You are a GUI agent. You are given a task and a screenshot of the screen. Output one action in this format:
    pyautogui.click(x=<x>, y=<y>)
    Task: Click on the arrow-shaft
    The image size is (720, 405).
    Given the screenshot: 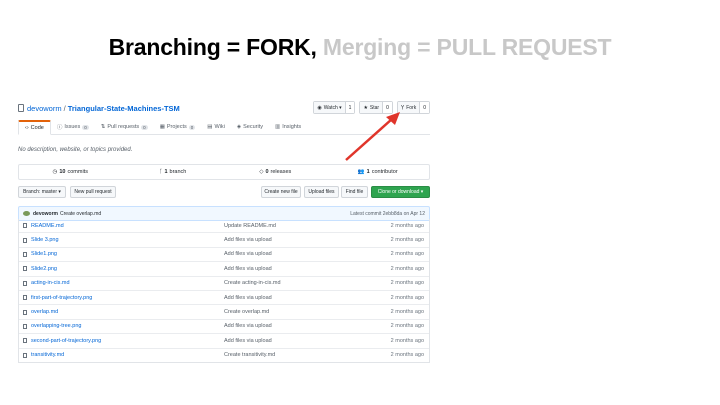 What is the action you would take?
    pyautogui.click(x=369, y=139)
    